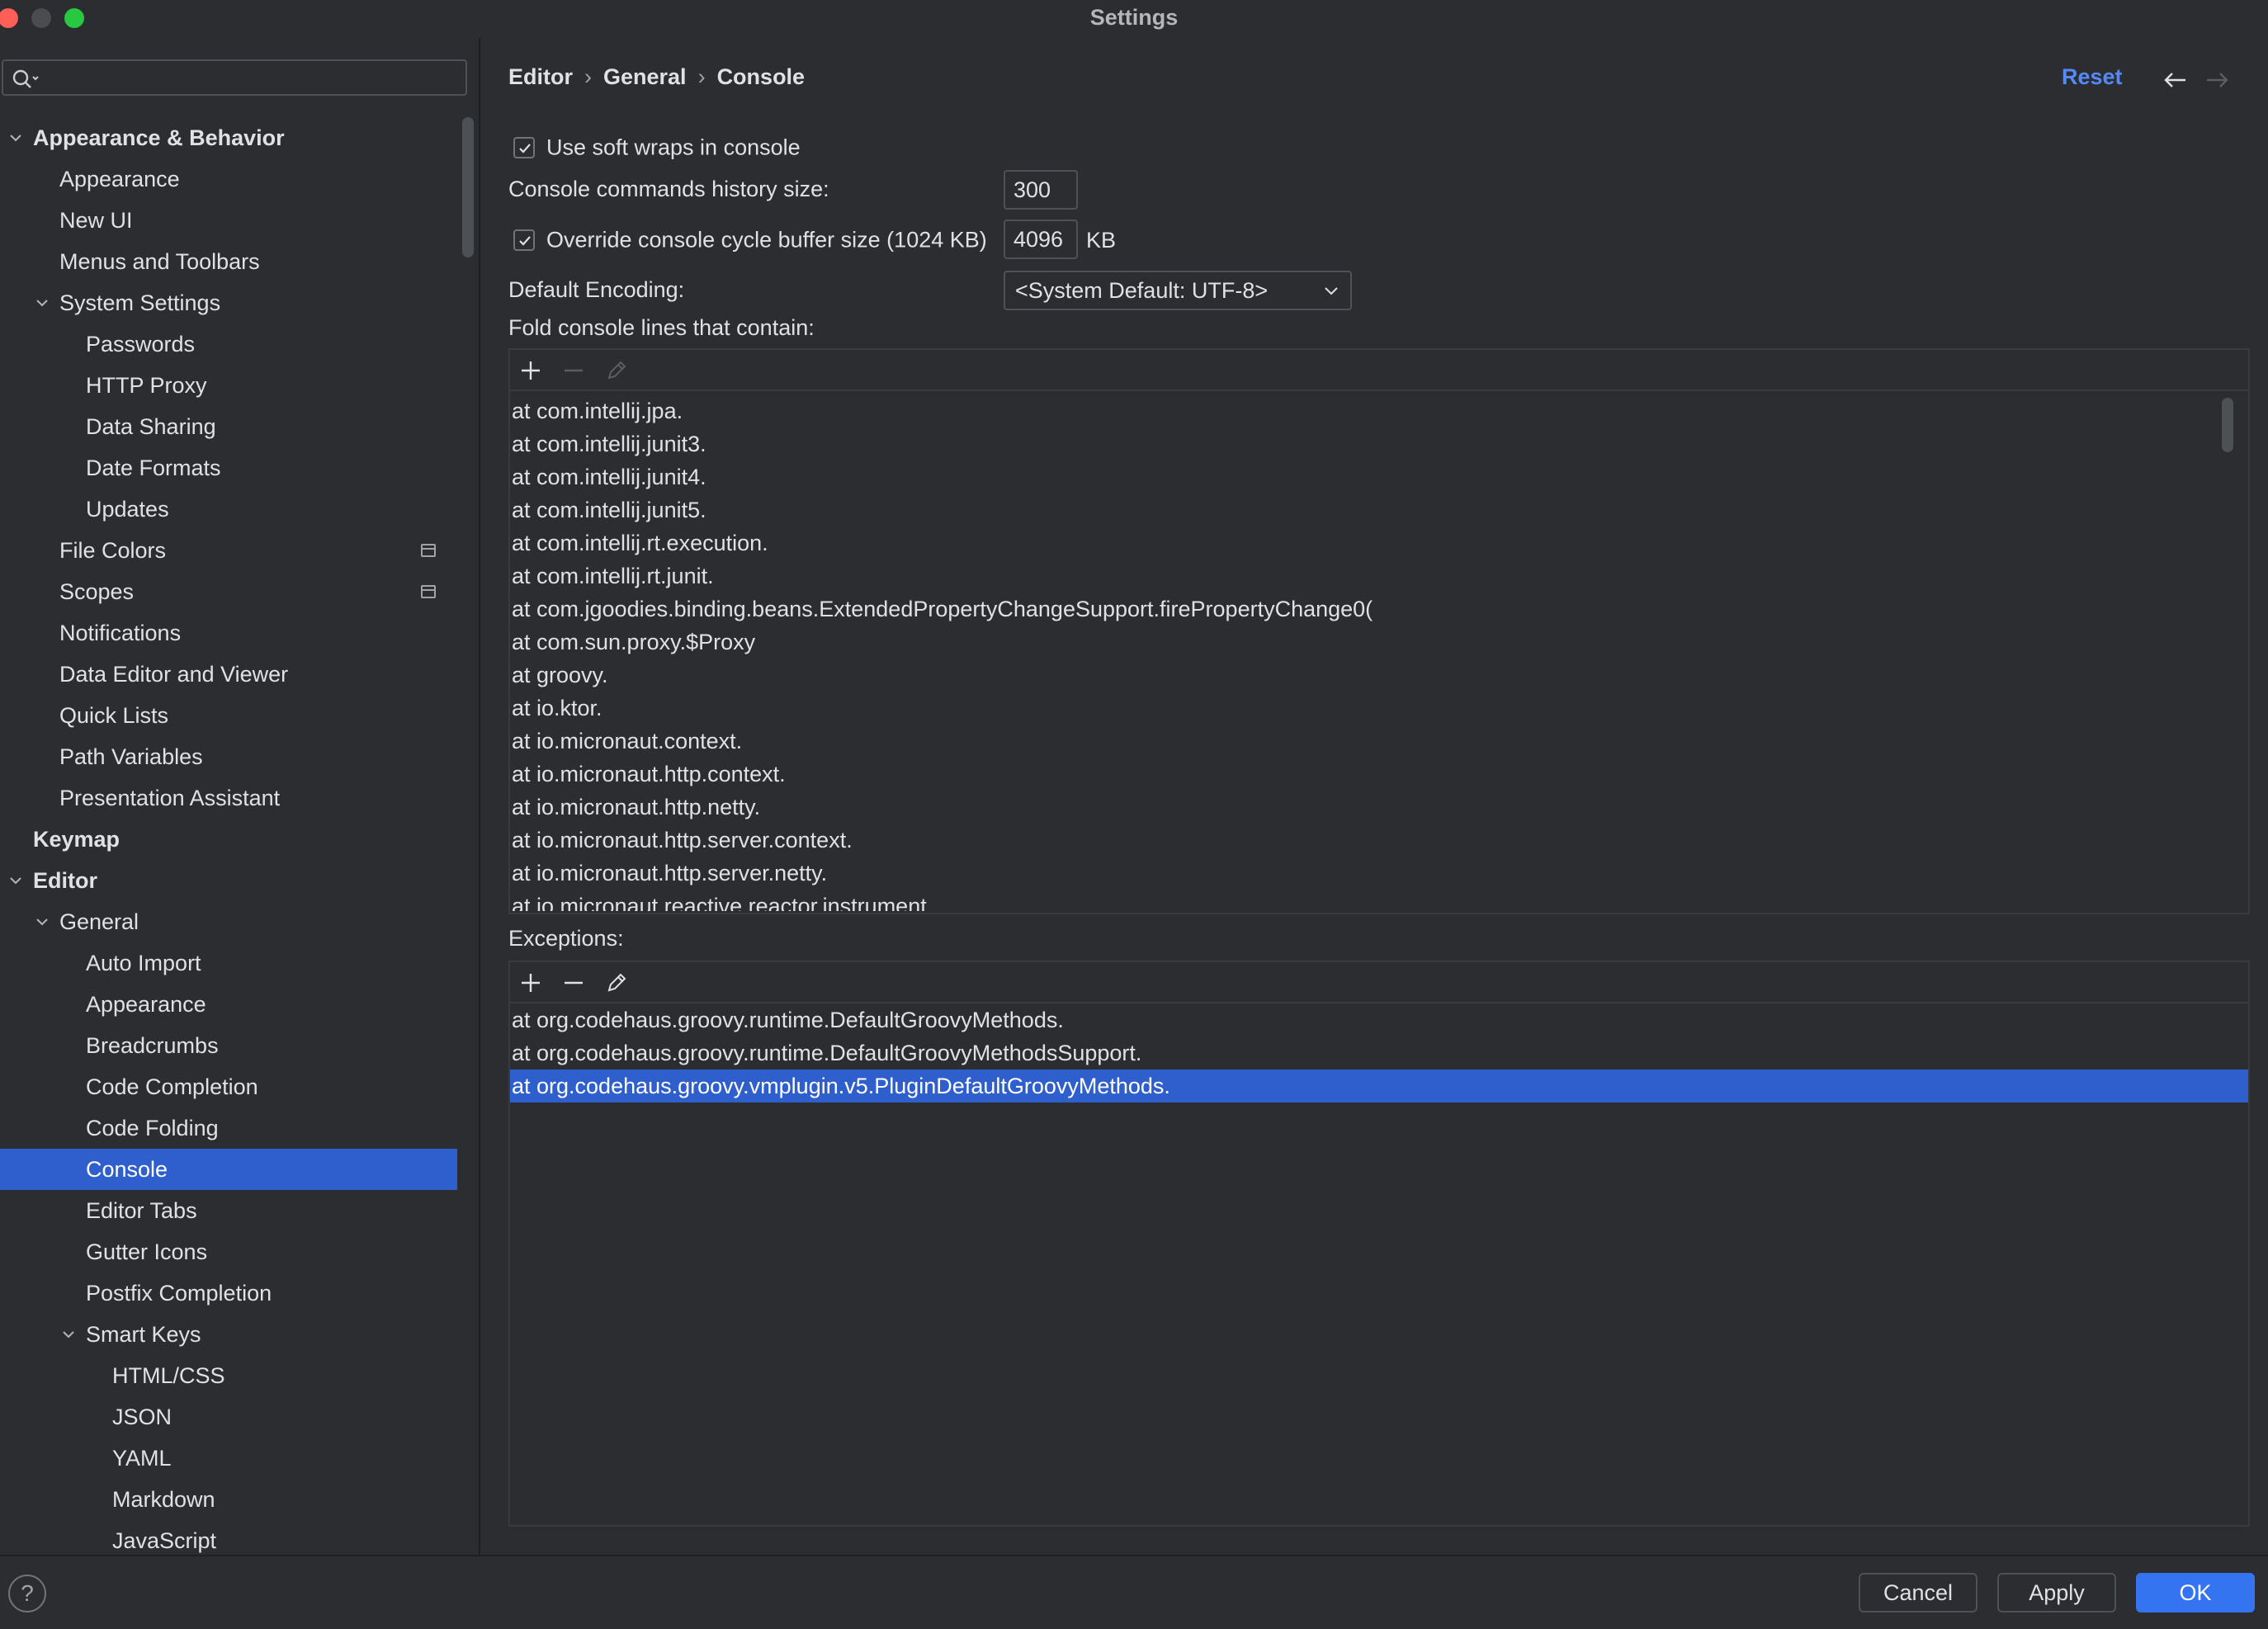 The image size is (2268, 1629). I want to click on tree-item-markdown: Markdown, so click(228, 1499).